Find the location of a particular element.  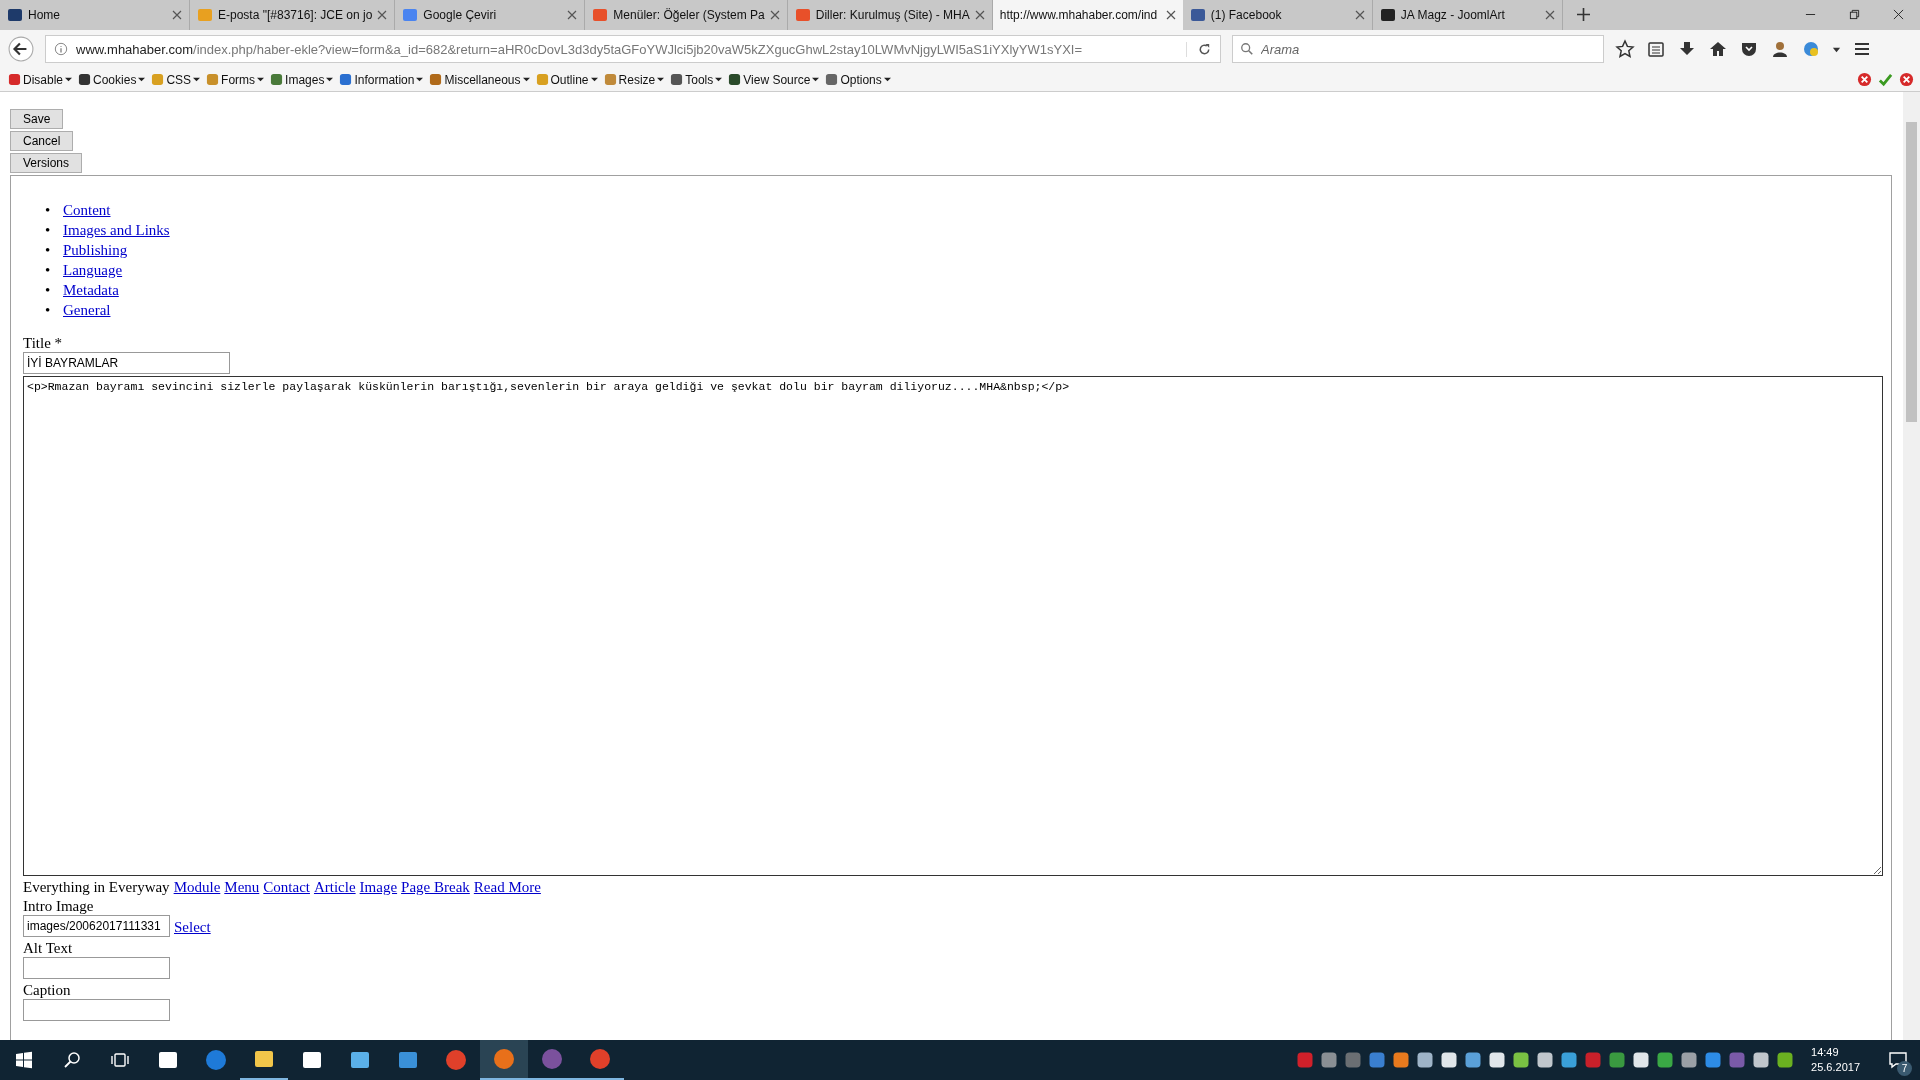

toolbar-menu-button: Images is located at coordinates (303, 79).